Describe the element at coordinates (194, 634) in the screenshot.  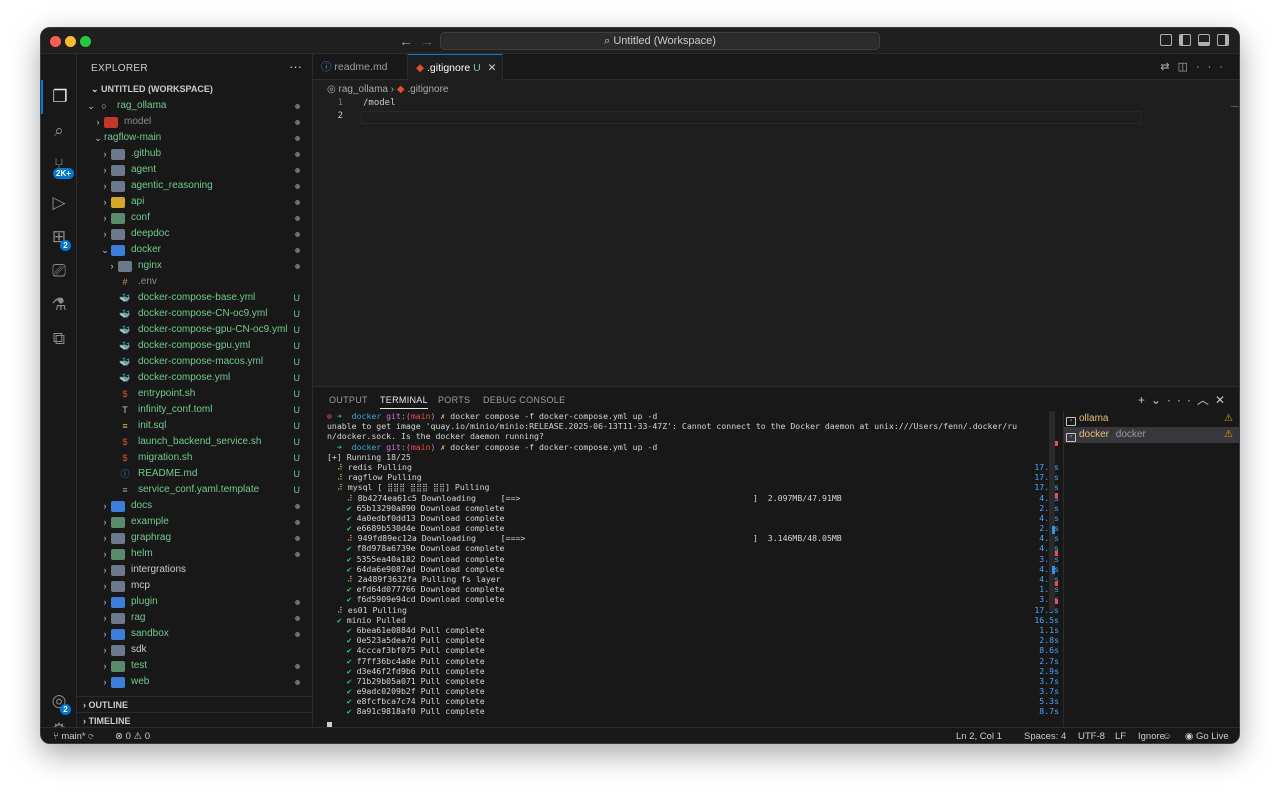
I see `tree-item: › sandbox` at that location.